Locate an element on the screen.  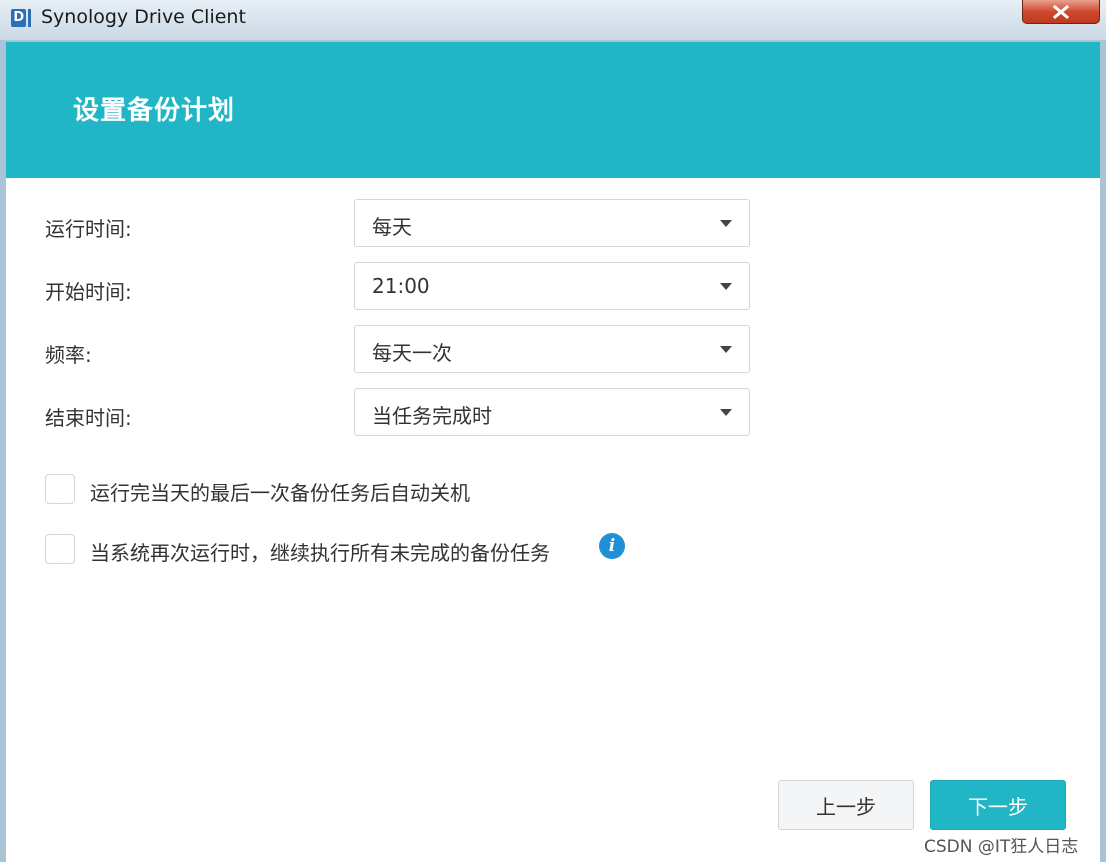
dialog-title: 设置备份计划 is located at coordinates (154, 111).